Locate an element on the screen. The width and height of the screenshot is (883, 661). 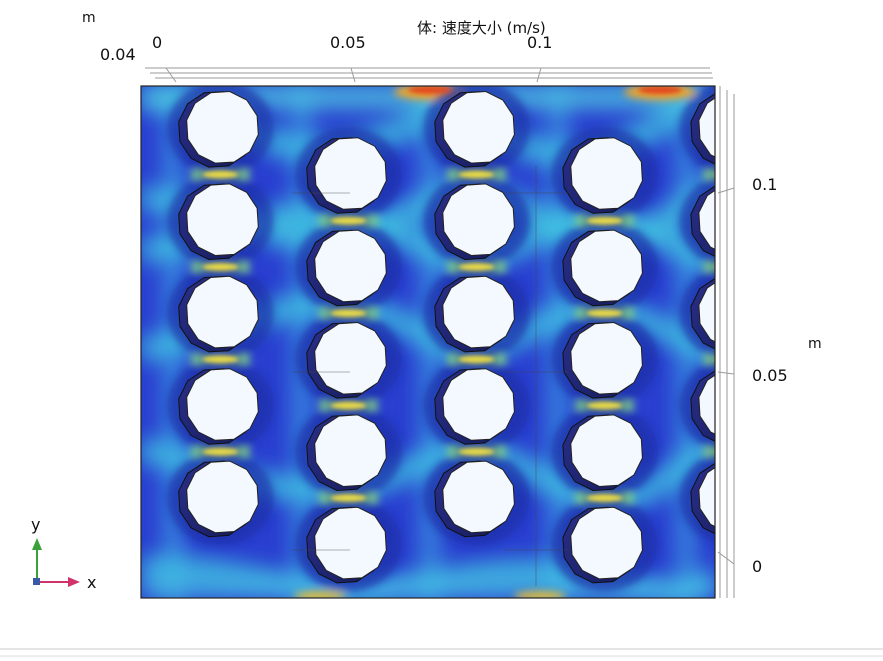
triad-x-label: x is located at coordinates (91, 582).